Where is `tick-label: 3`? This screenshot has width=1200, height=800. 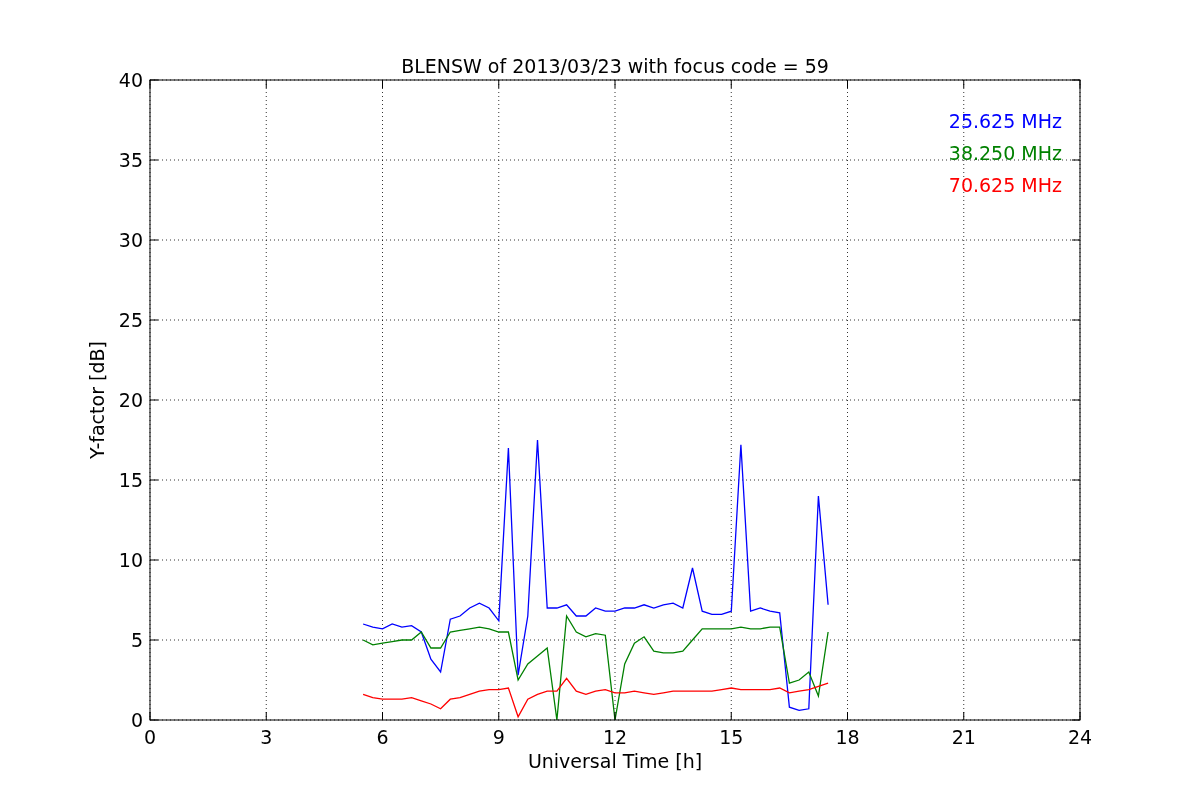 tick-label: 3 is located at coordinates (266, 737).